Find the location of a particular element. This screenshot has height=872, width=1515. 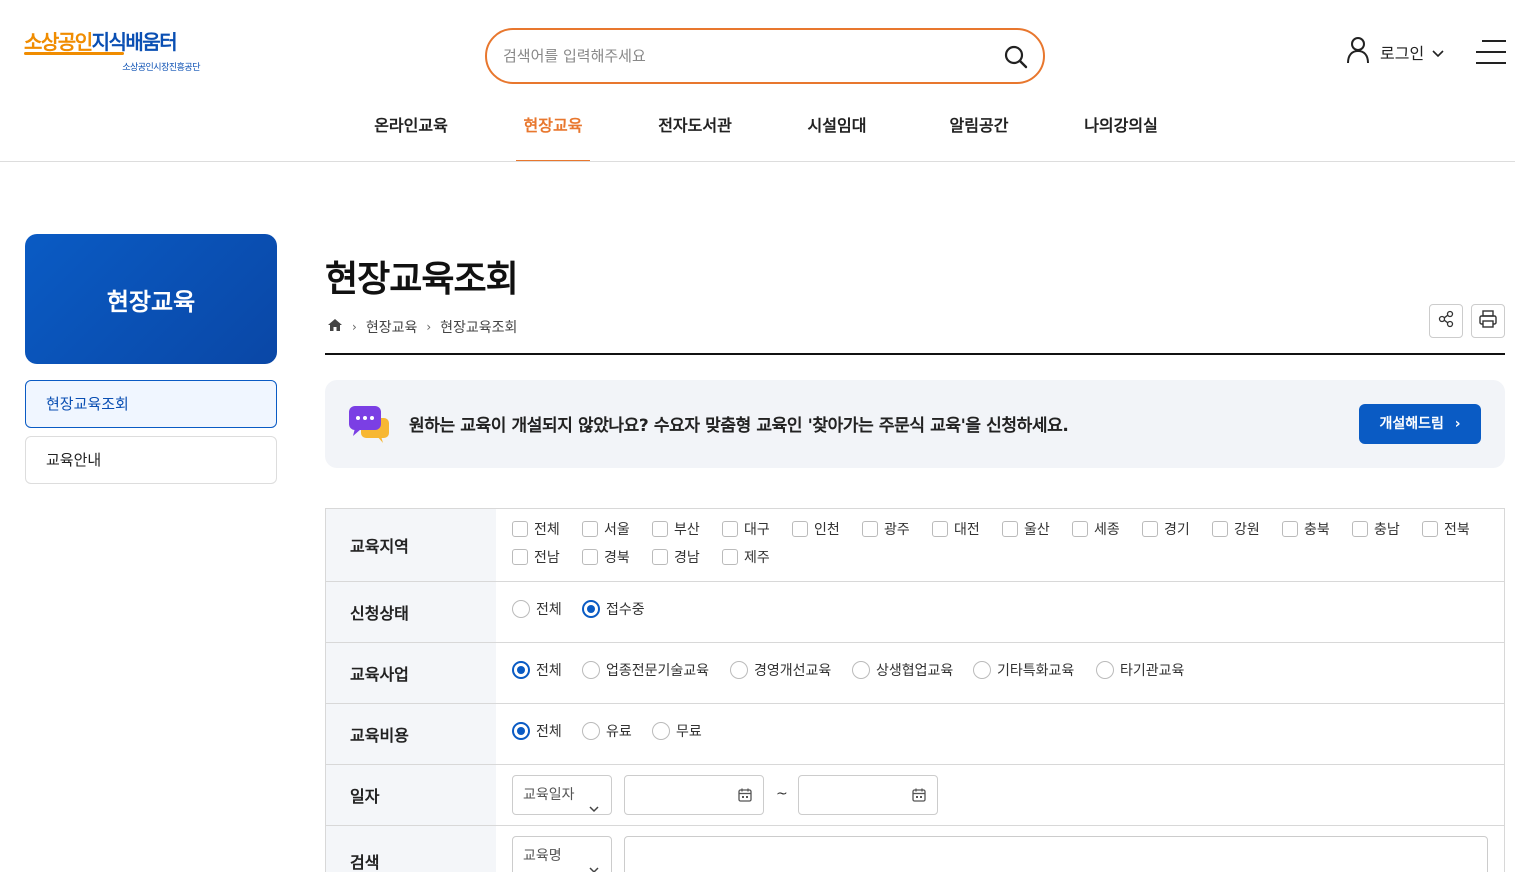

business-radio-industry-tech: 업종전문기술교육 is located at coordinates (645, 670).